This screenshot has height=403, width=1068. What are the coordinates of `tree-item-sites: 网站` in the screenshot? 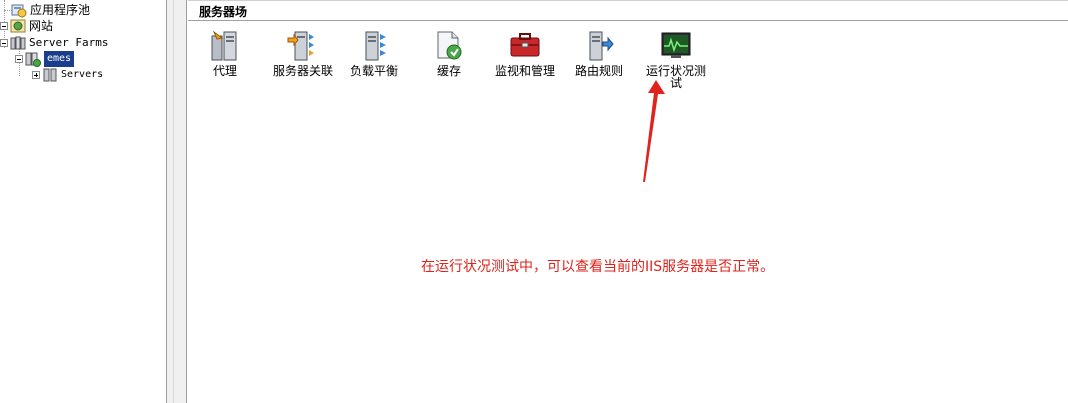 It's located at (26, 26).